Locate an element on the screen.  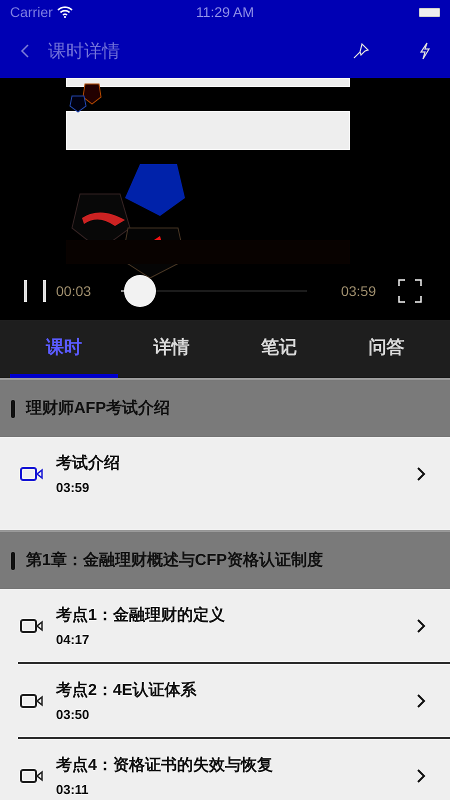
section-title: 第1章：金融理财概述与CFP资格认证制度 is located at coordinates (174, 560).